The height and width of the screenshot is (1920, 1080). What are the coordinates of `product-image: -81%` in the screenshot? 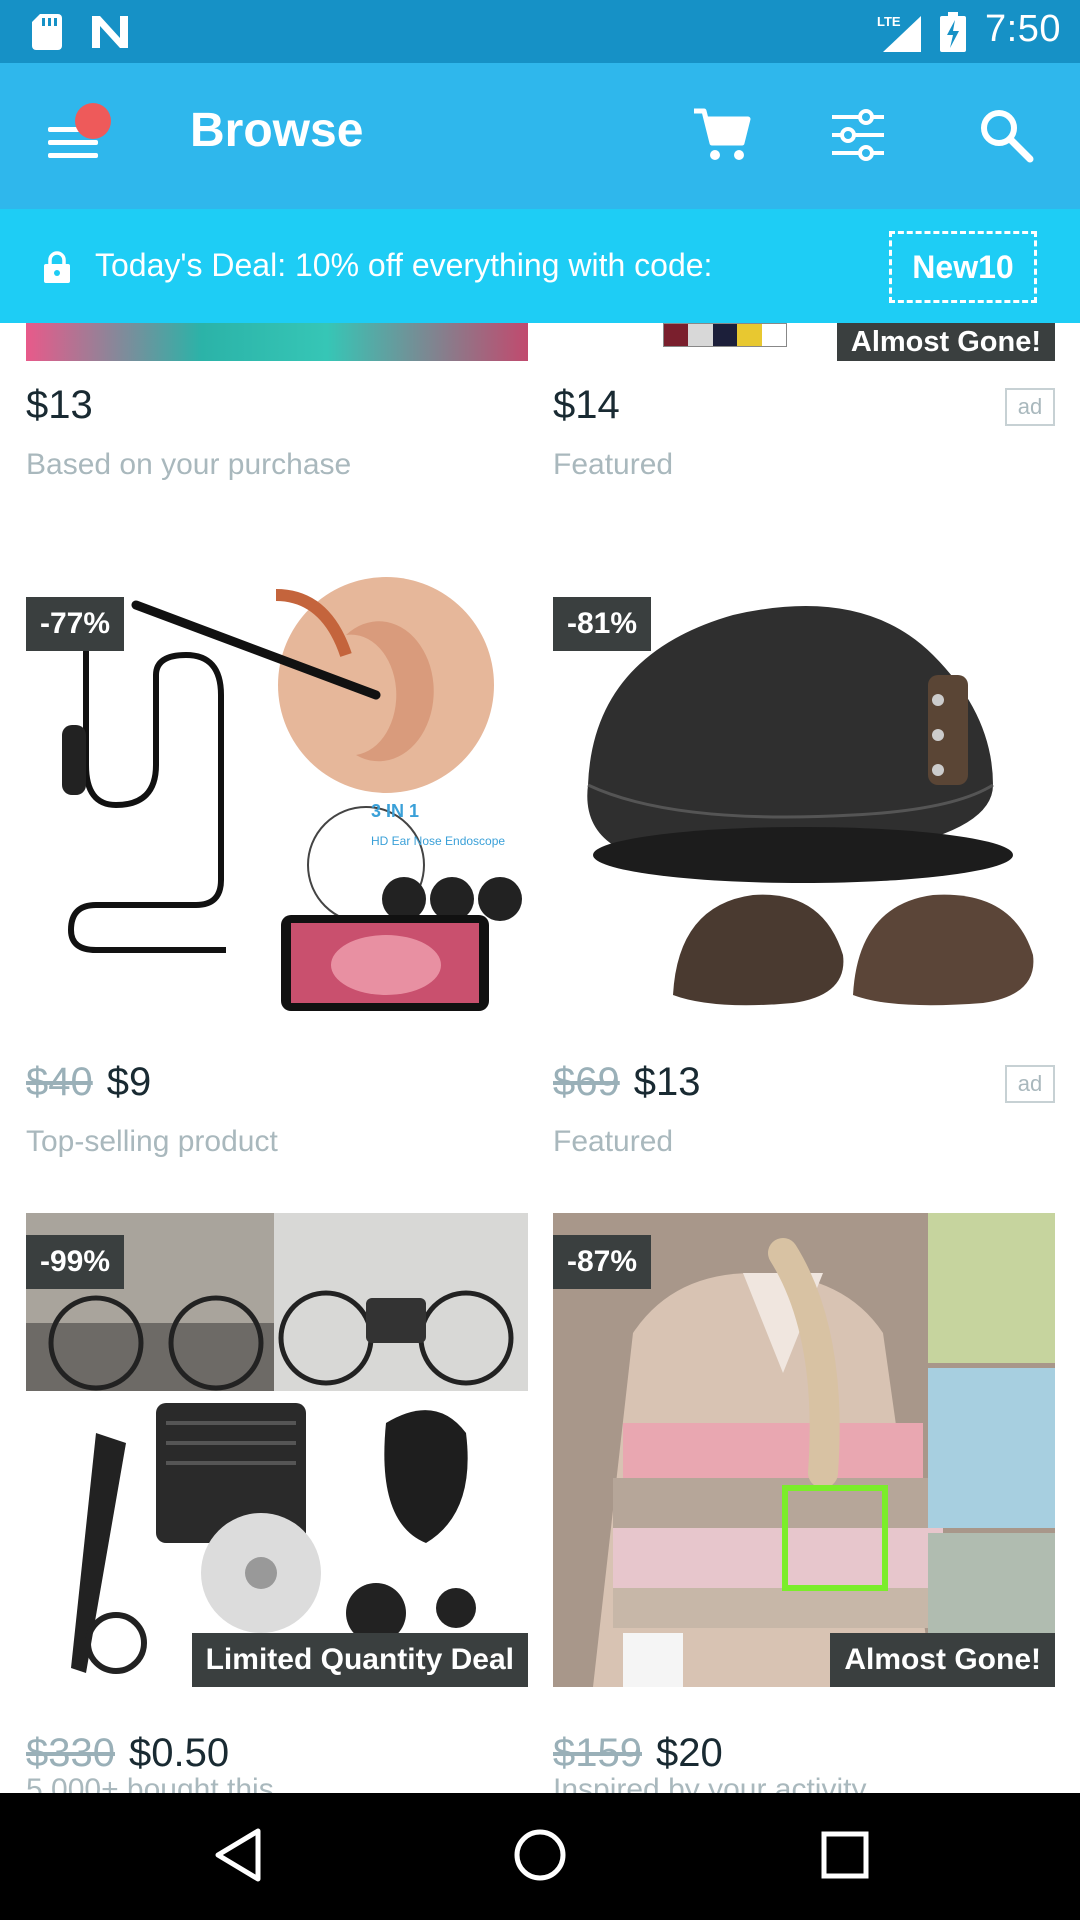 It's located at (804, 796).